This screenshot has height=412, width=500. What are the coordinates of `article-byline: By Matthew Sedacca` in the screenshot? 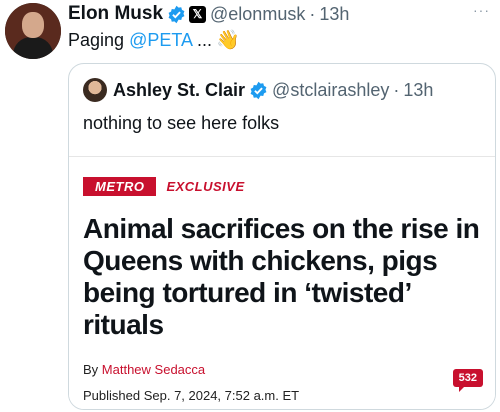 It's located at (144, 369).